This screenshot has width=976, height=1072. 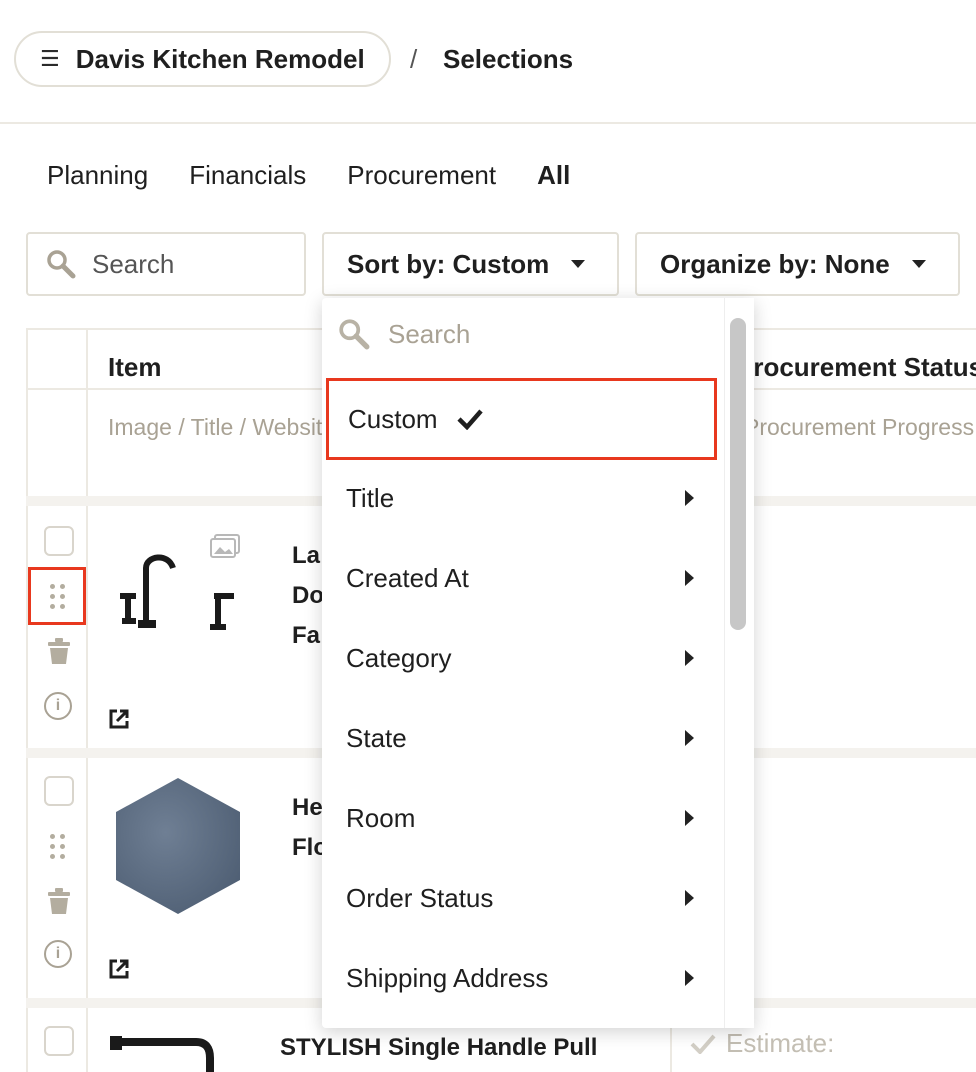 I want to click on top-bar: ☰ Davis Kitchen Remodel / Selections, so click(x=488, y=62).